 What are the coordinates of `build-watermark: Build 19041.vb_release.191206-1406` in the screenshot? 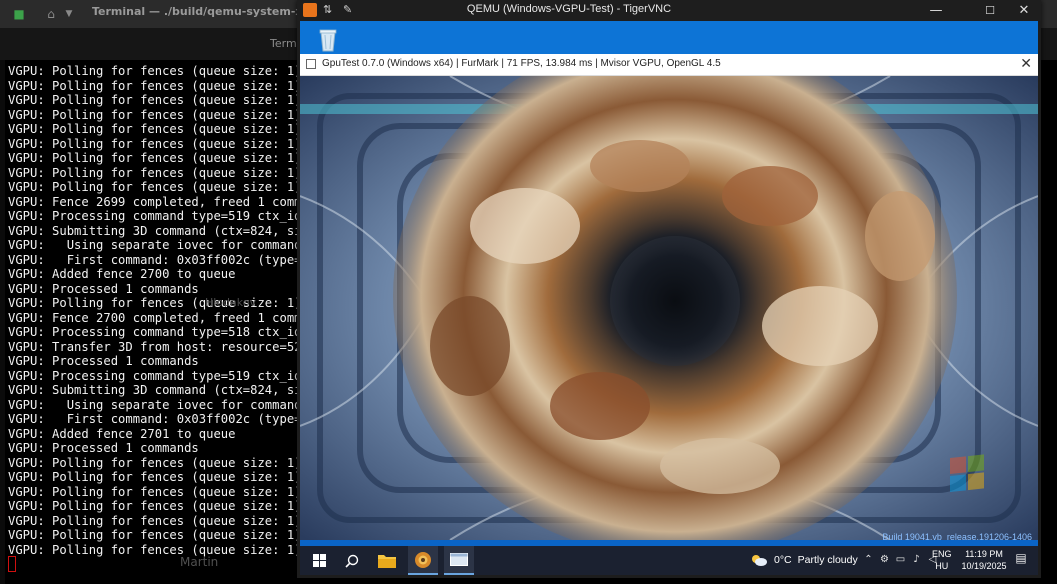 It's located at (957, 536).